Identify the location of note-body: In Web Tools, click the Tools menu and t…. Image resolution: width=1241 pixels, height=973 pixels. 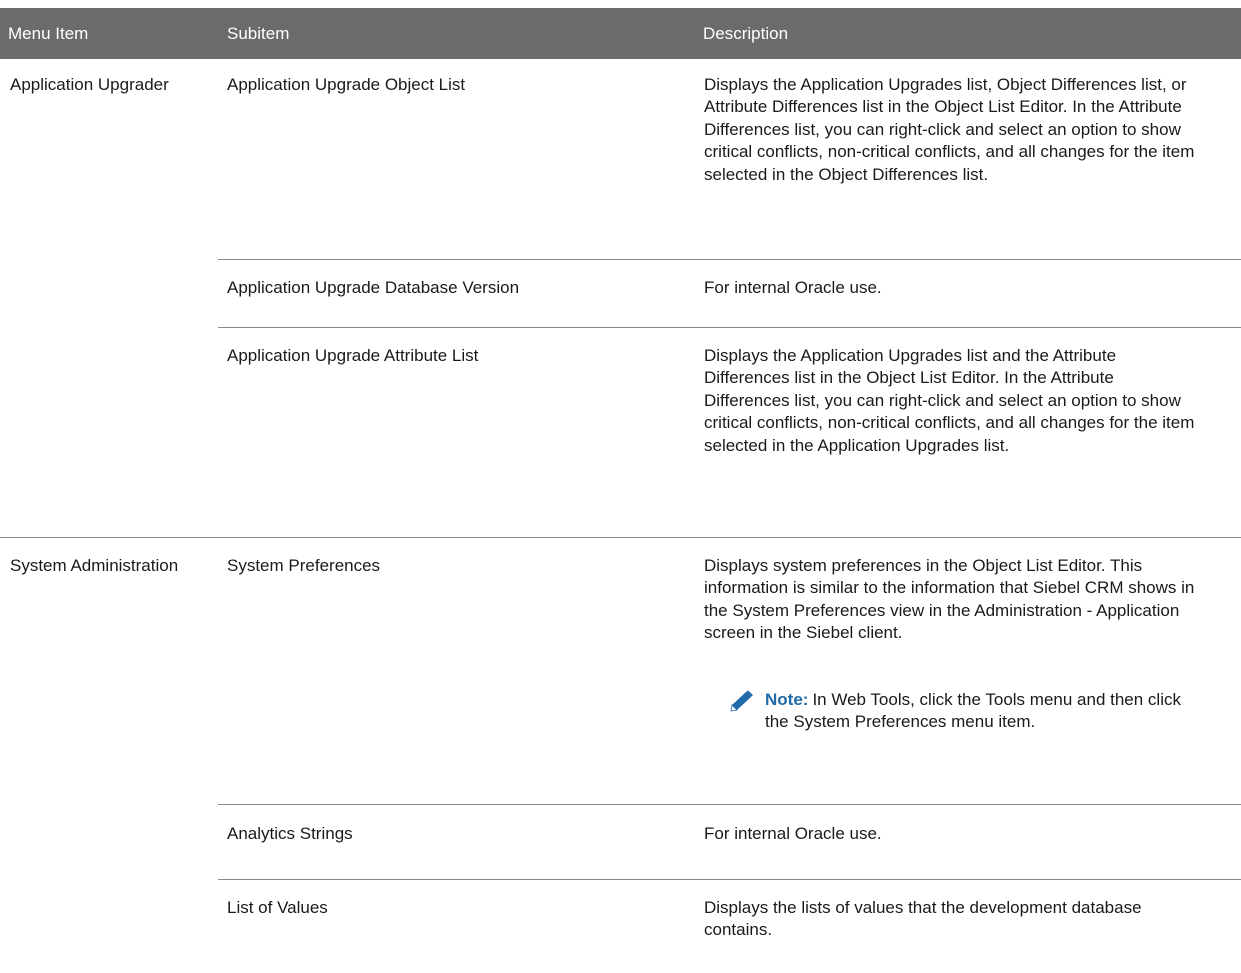
(973, 711).